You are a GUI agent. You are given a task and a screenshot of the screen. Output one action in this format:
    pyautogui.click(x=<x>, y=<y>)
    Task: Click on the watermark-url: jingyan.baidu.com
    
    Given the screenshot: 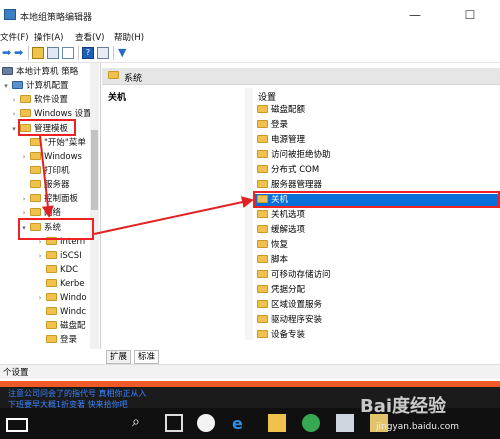 What is the action you would take?
    pyautogui.click(x=418, y=427)
    